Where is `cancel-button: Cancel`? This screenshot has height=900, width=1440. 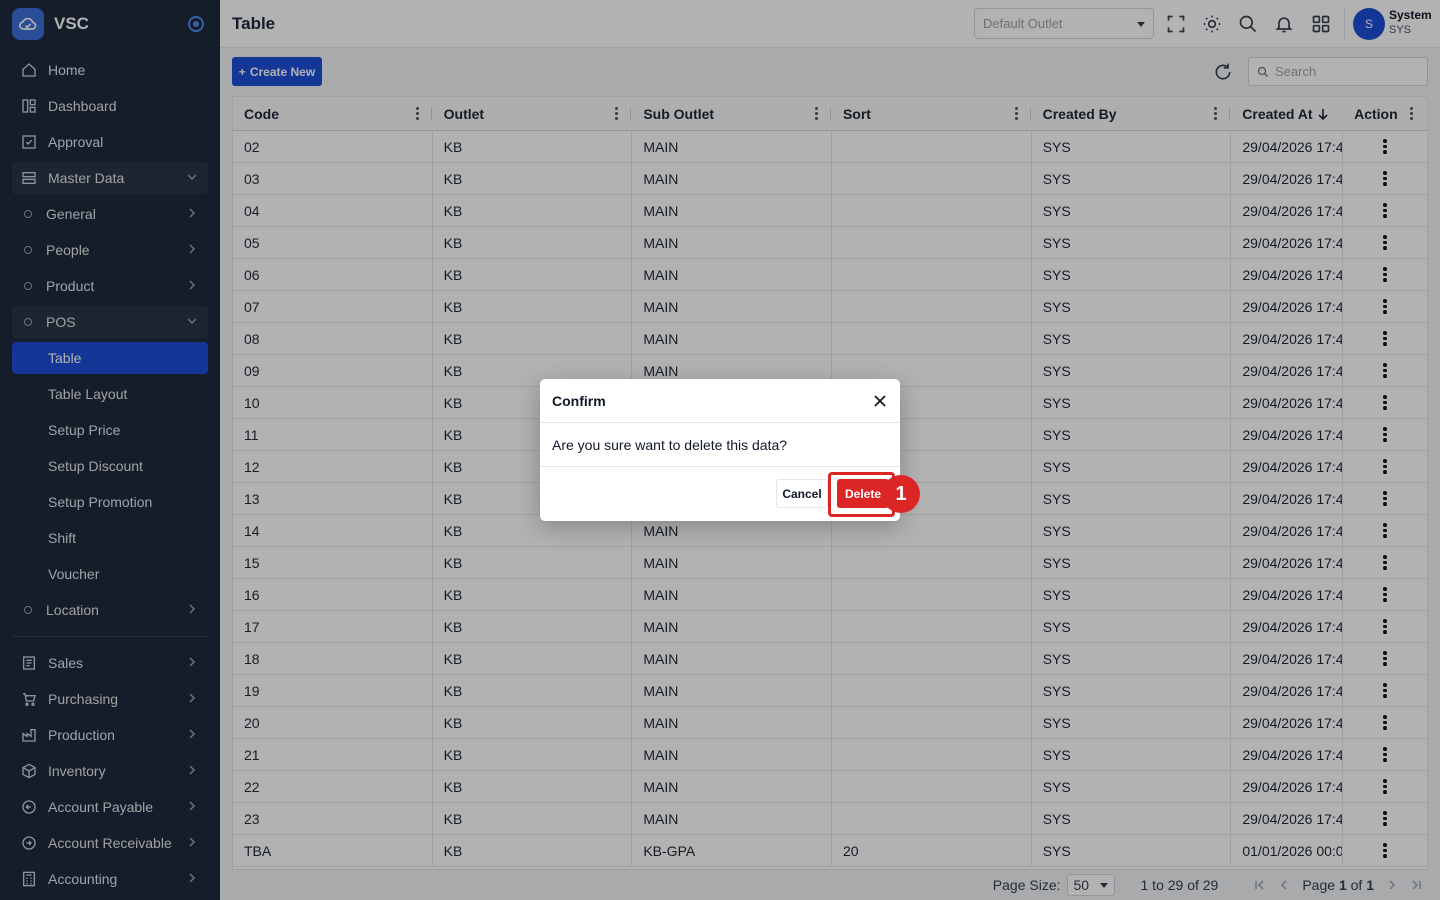
cancel-button: Cancel is located at coordinates (802, 493).